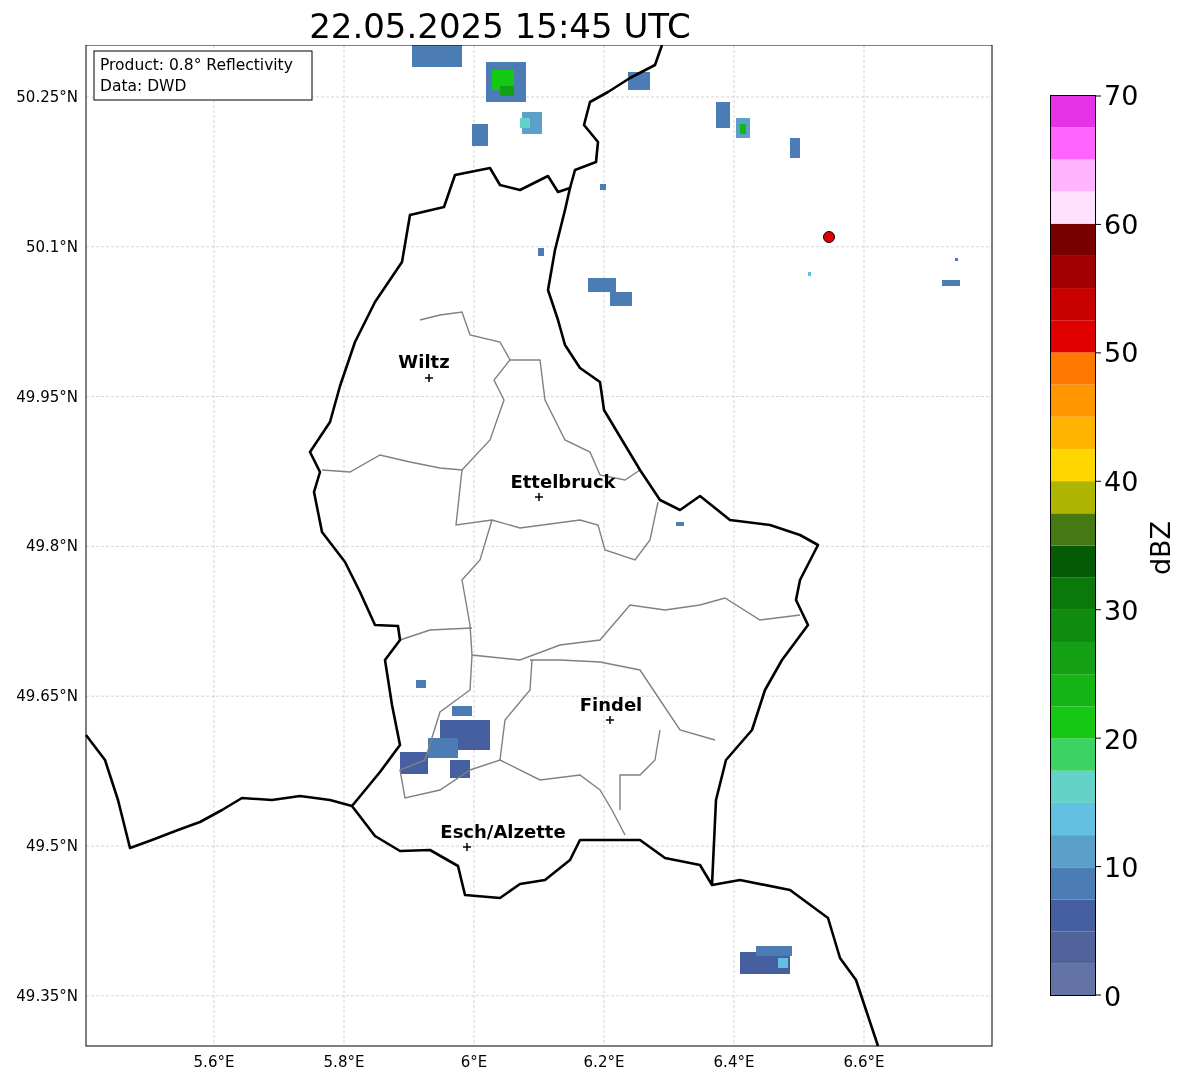  Describe the element at coordinates (1160, 548) in the screenshot. I see `colorbar-title: dBZ` at that location.